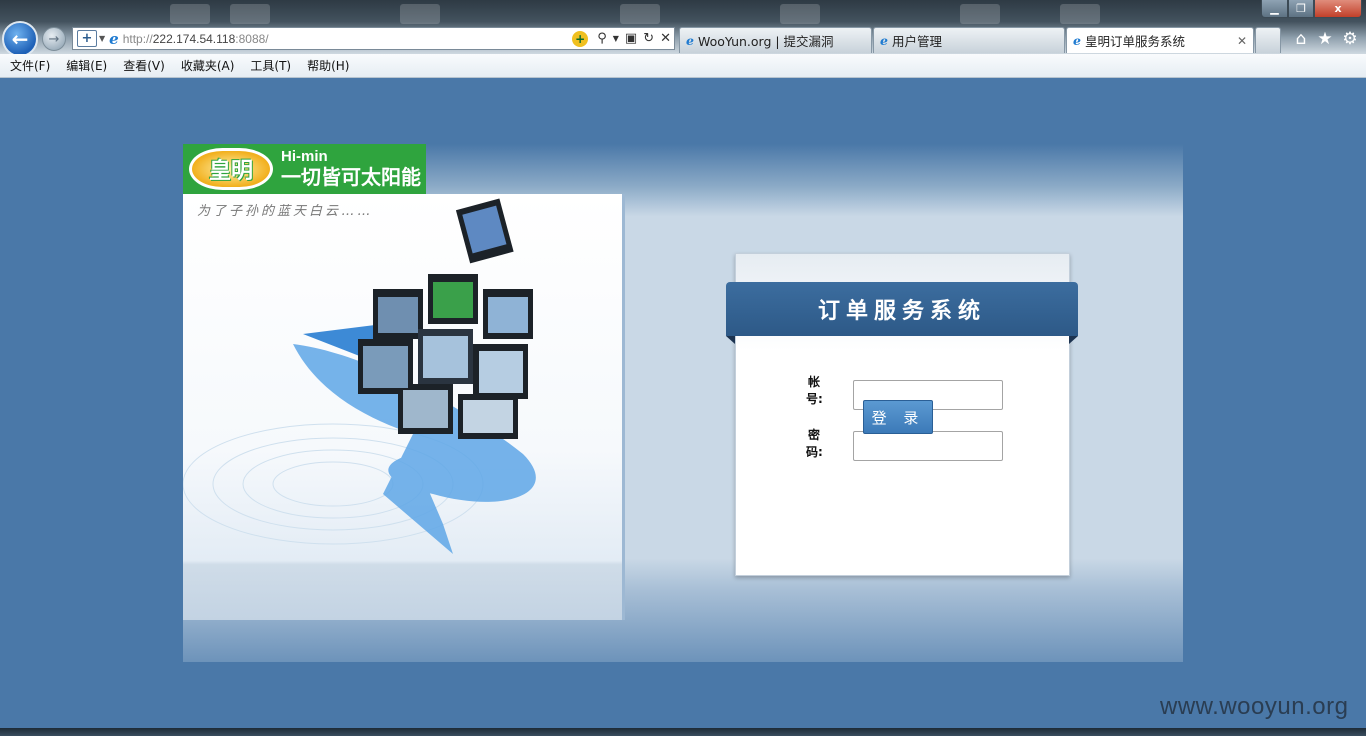  Describe the element at coordinates (304, 156) in the screenshot. I see `brand-name-en: Hi-min` at that location.